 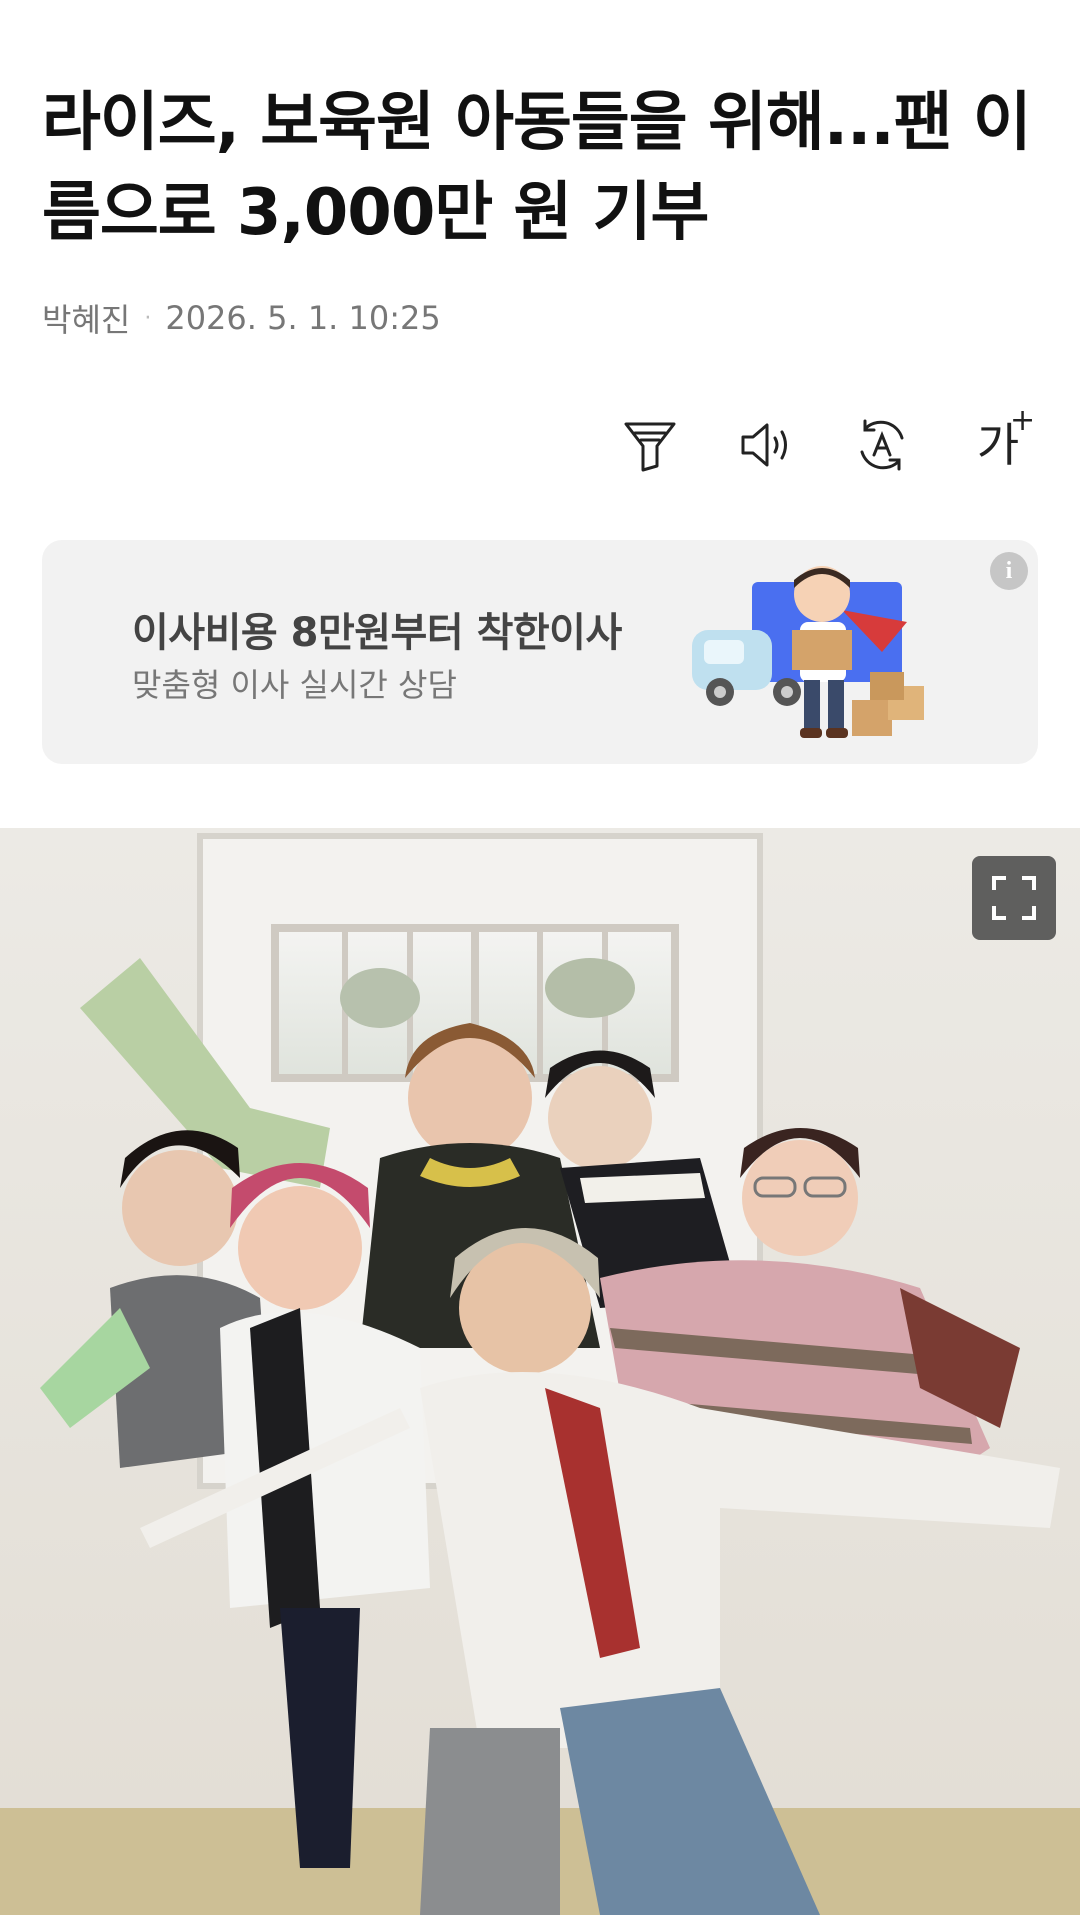 I want to click on author-name: 박혜진, so click(x=86, y=318).